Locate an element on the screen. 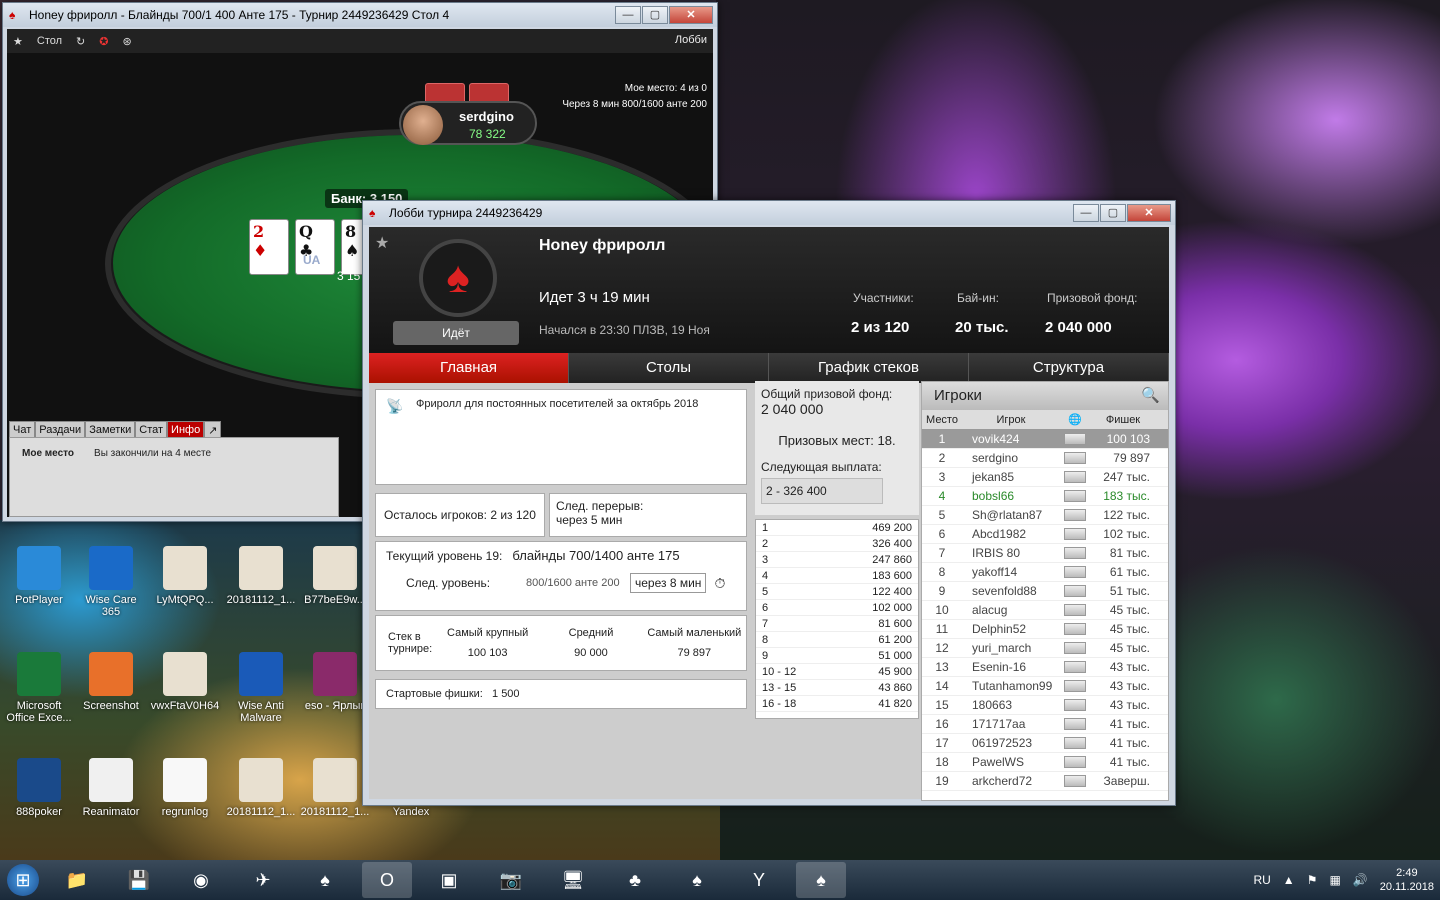  table-menu-button: Стол is located at coordinates (49, 41).